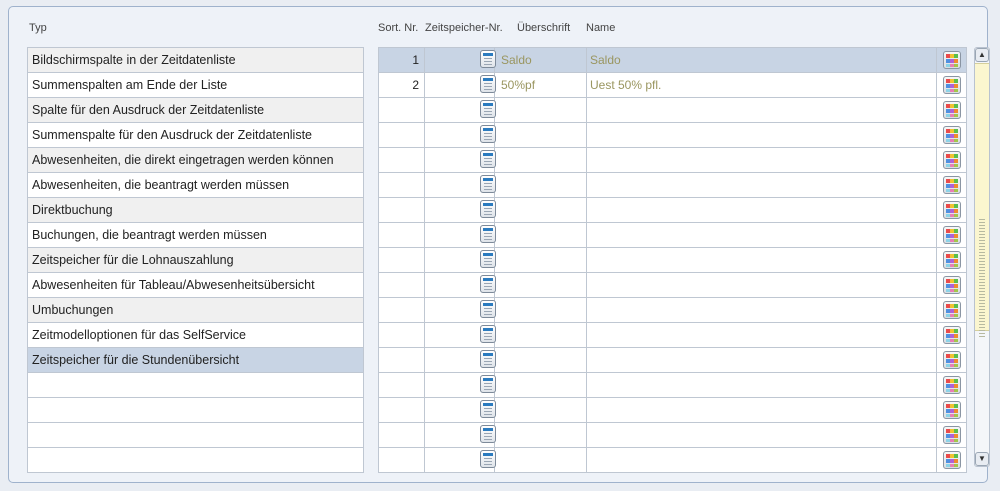 The height and width of the screenshot is (491, 1000). I want to click on ueberschrift-cell: Saldo, so click(533, 60).